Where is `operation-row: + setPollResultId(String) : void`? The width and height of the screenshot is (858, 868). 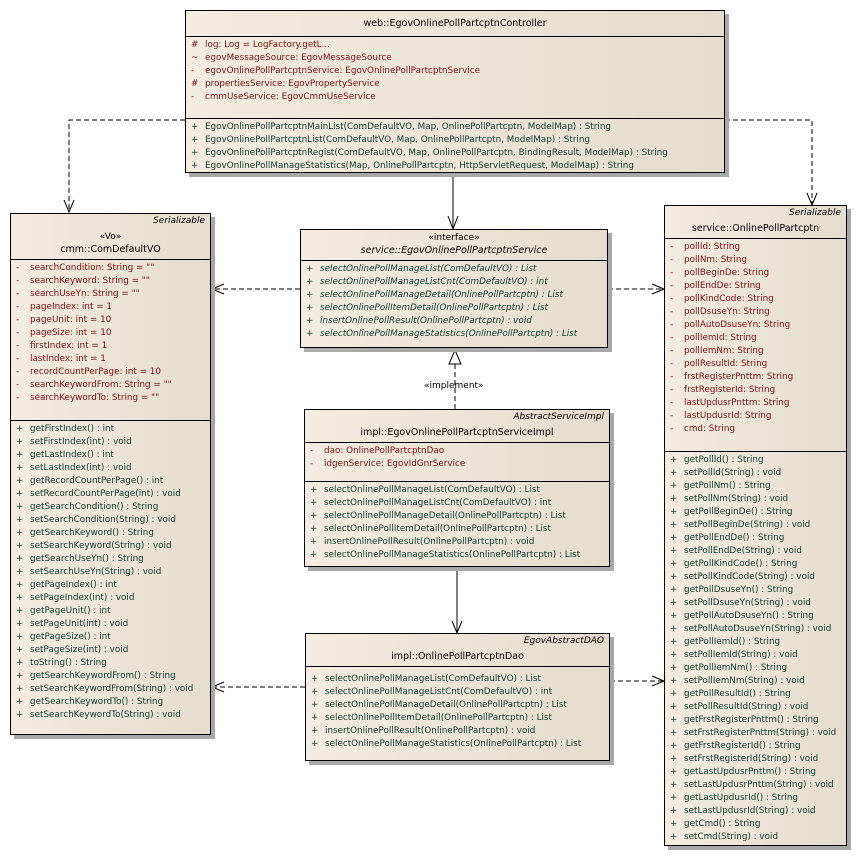
operation-row: + setPollResultId(String) : void is located at coordinates (755, 707).